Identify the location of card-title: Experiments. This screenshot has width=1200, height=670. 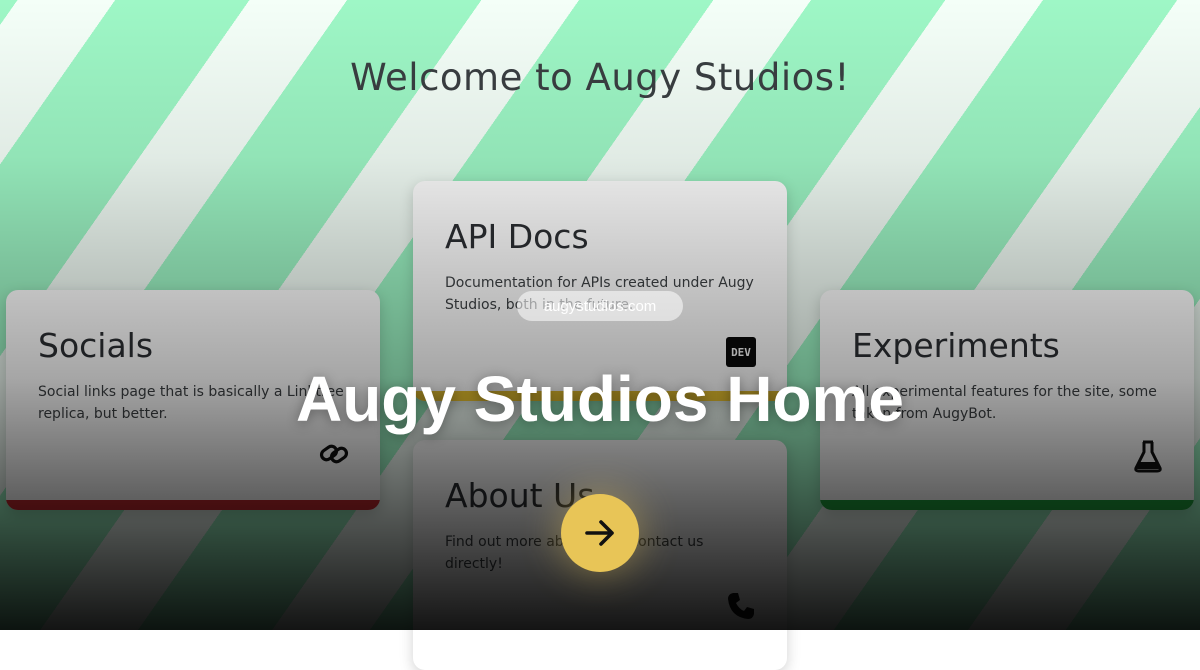
(956, 345).